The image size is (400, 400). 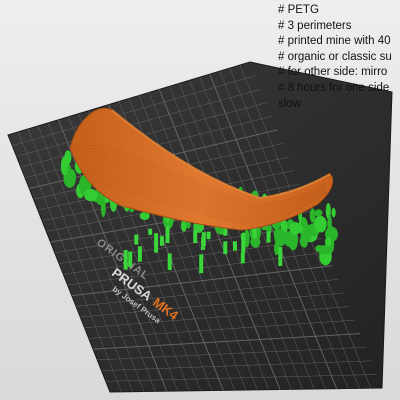 I want to click on note-line: # printed mine with 40, so click(x=334, y=41).